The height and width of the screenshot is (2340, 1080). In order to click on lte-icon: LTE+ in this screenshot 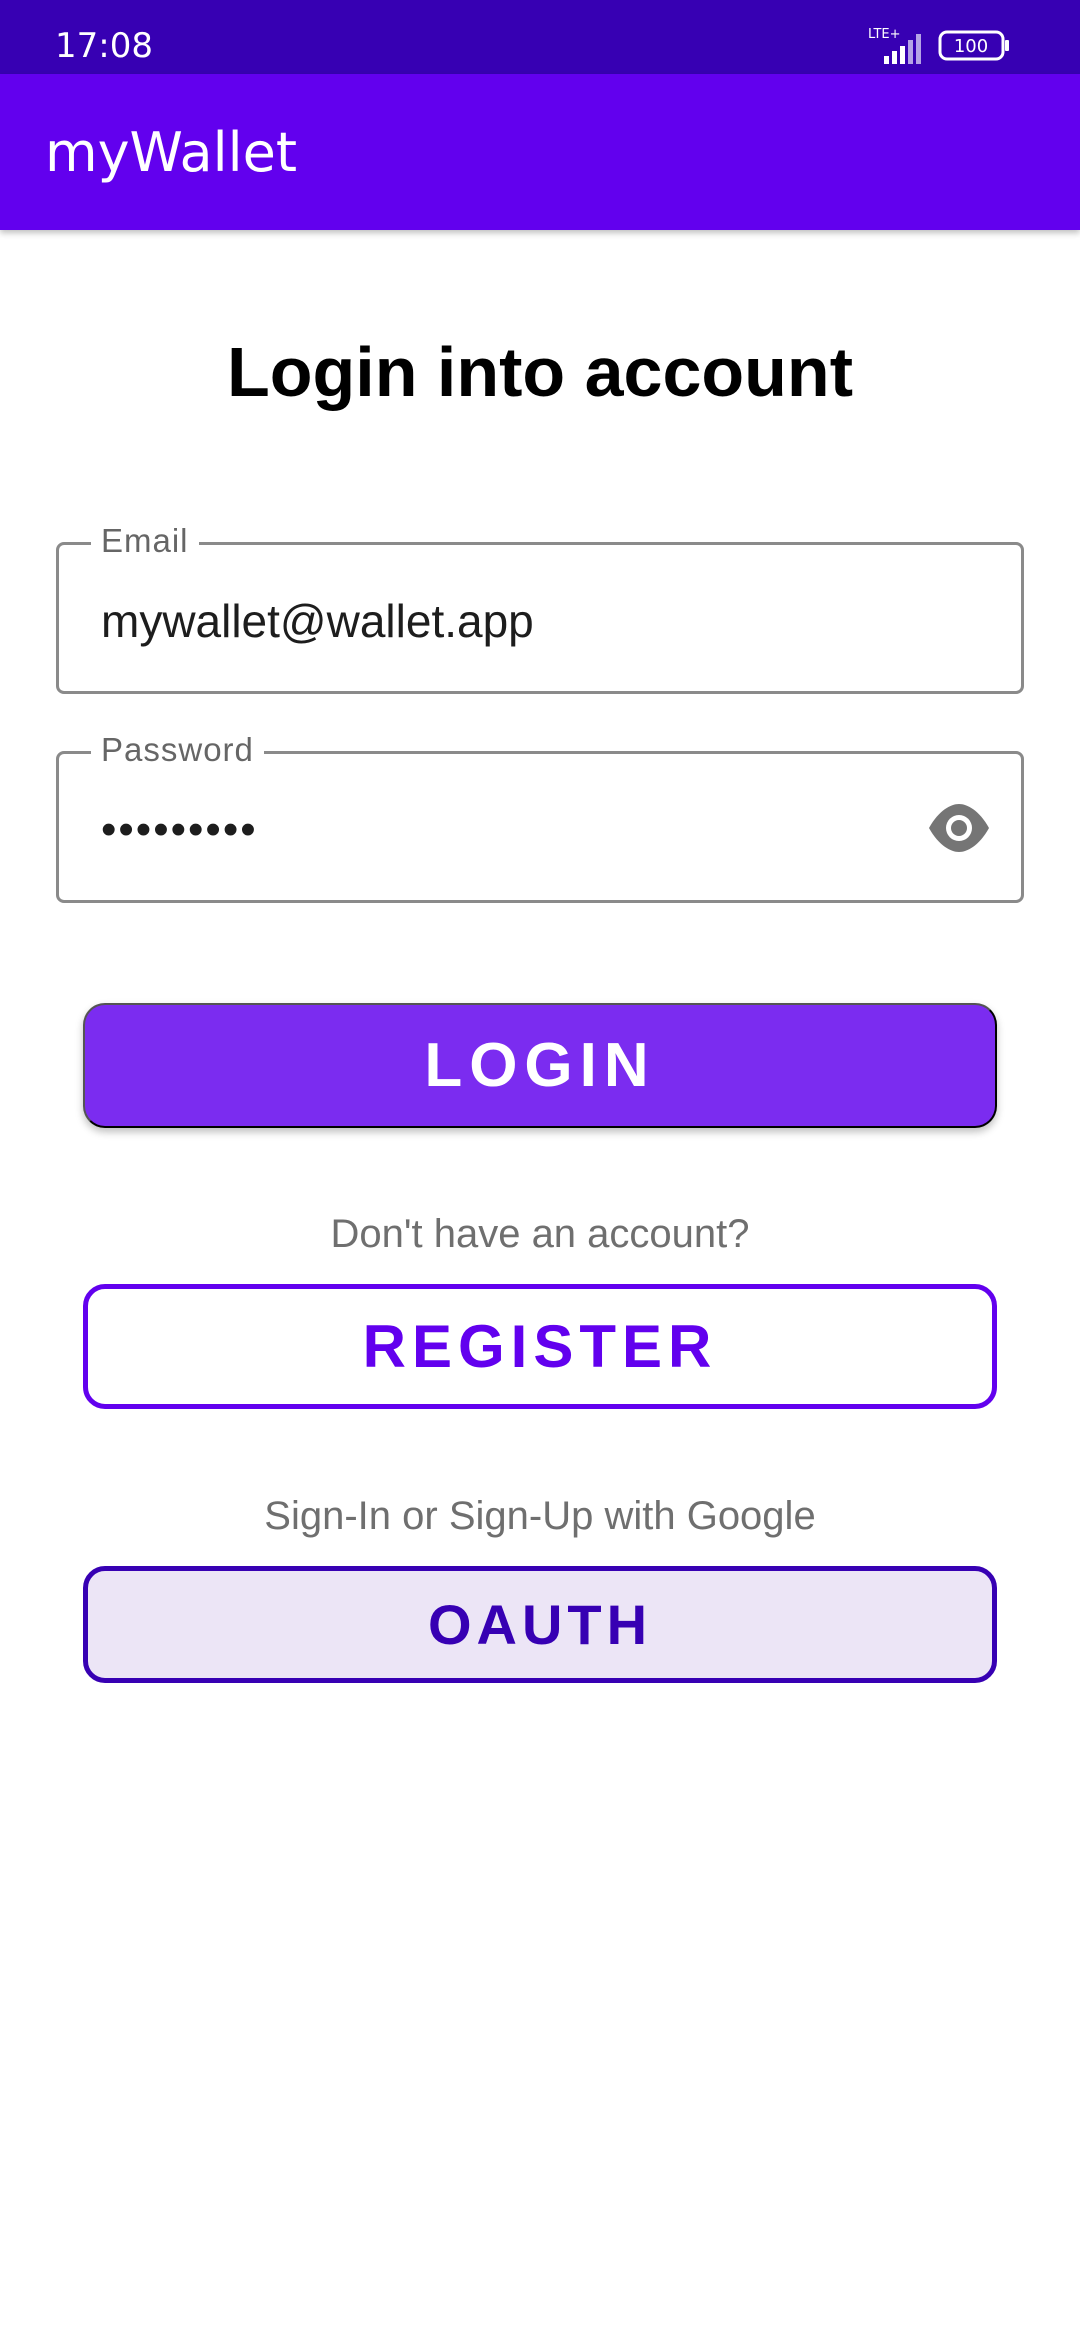, I will do `click(884, 34)`.